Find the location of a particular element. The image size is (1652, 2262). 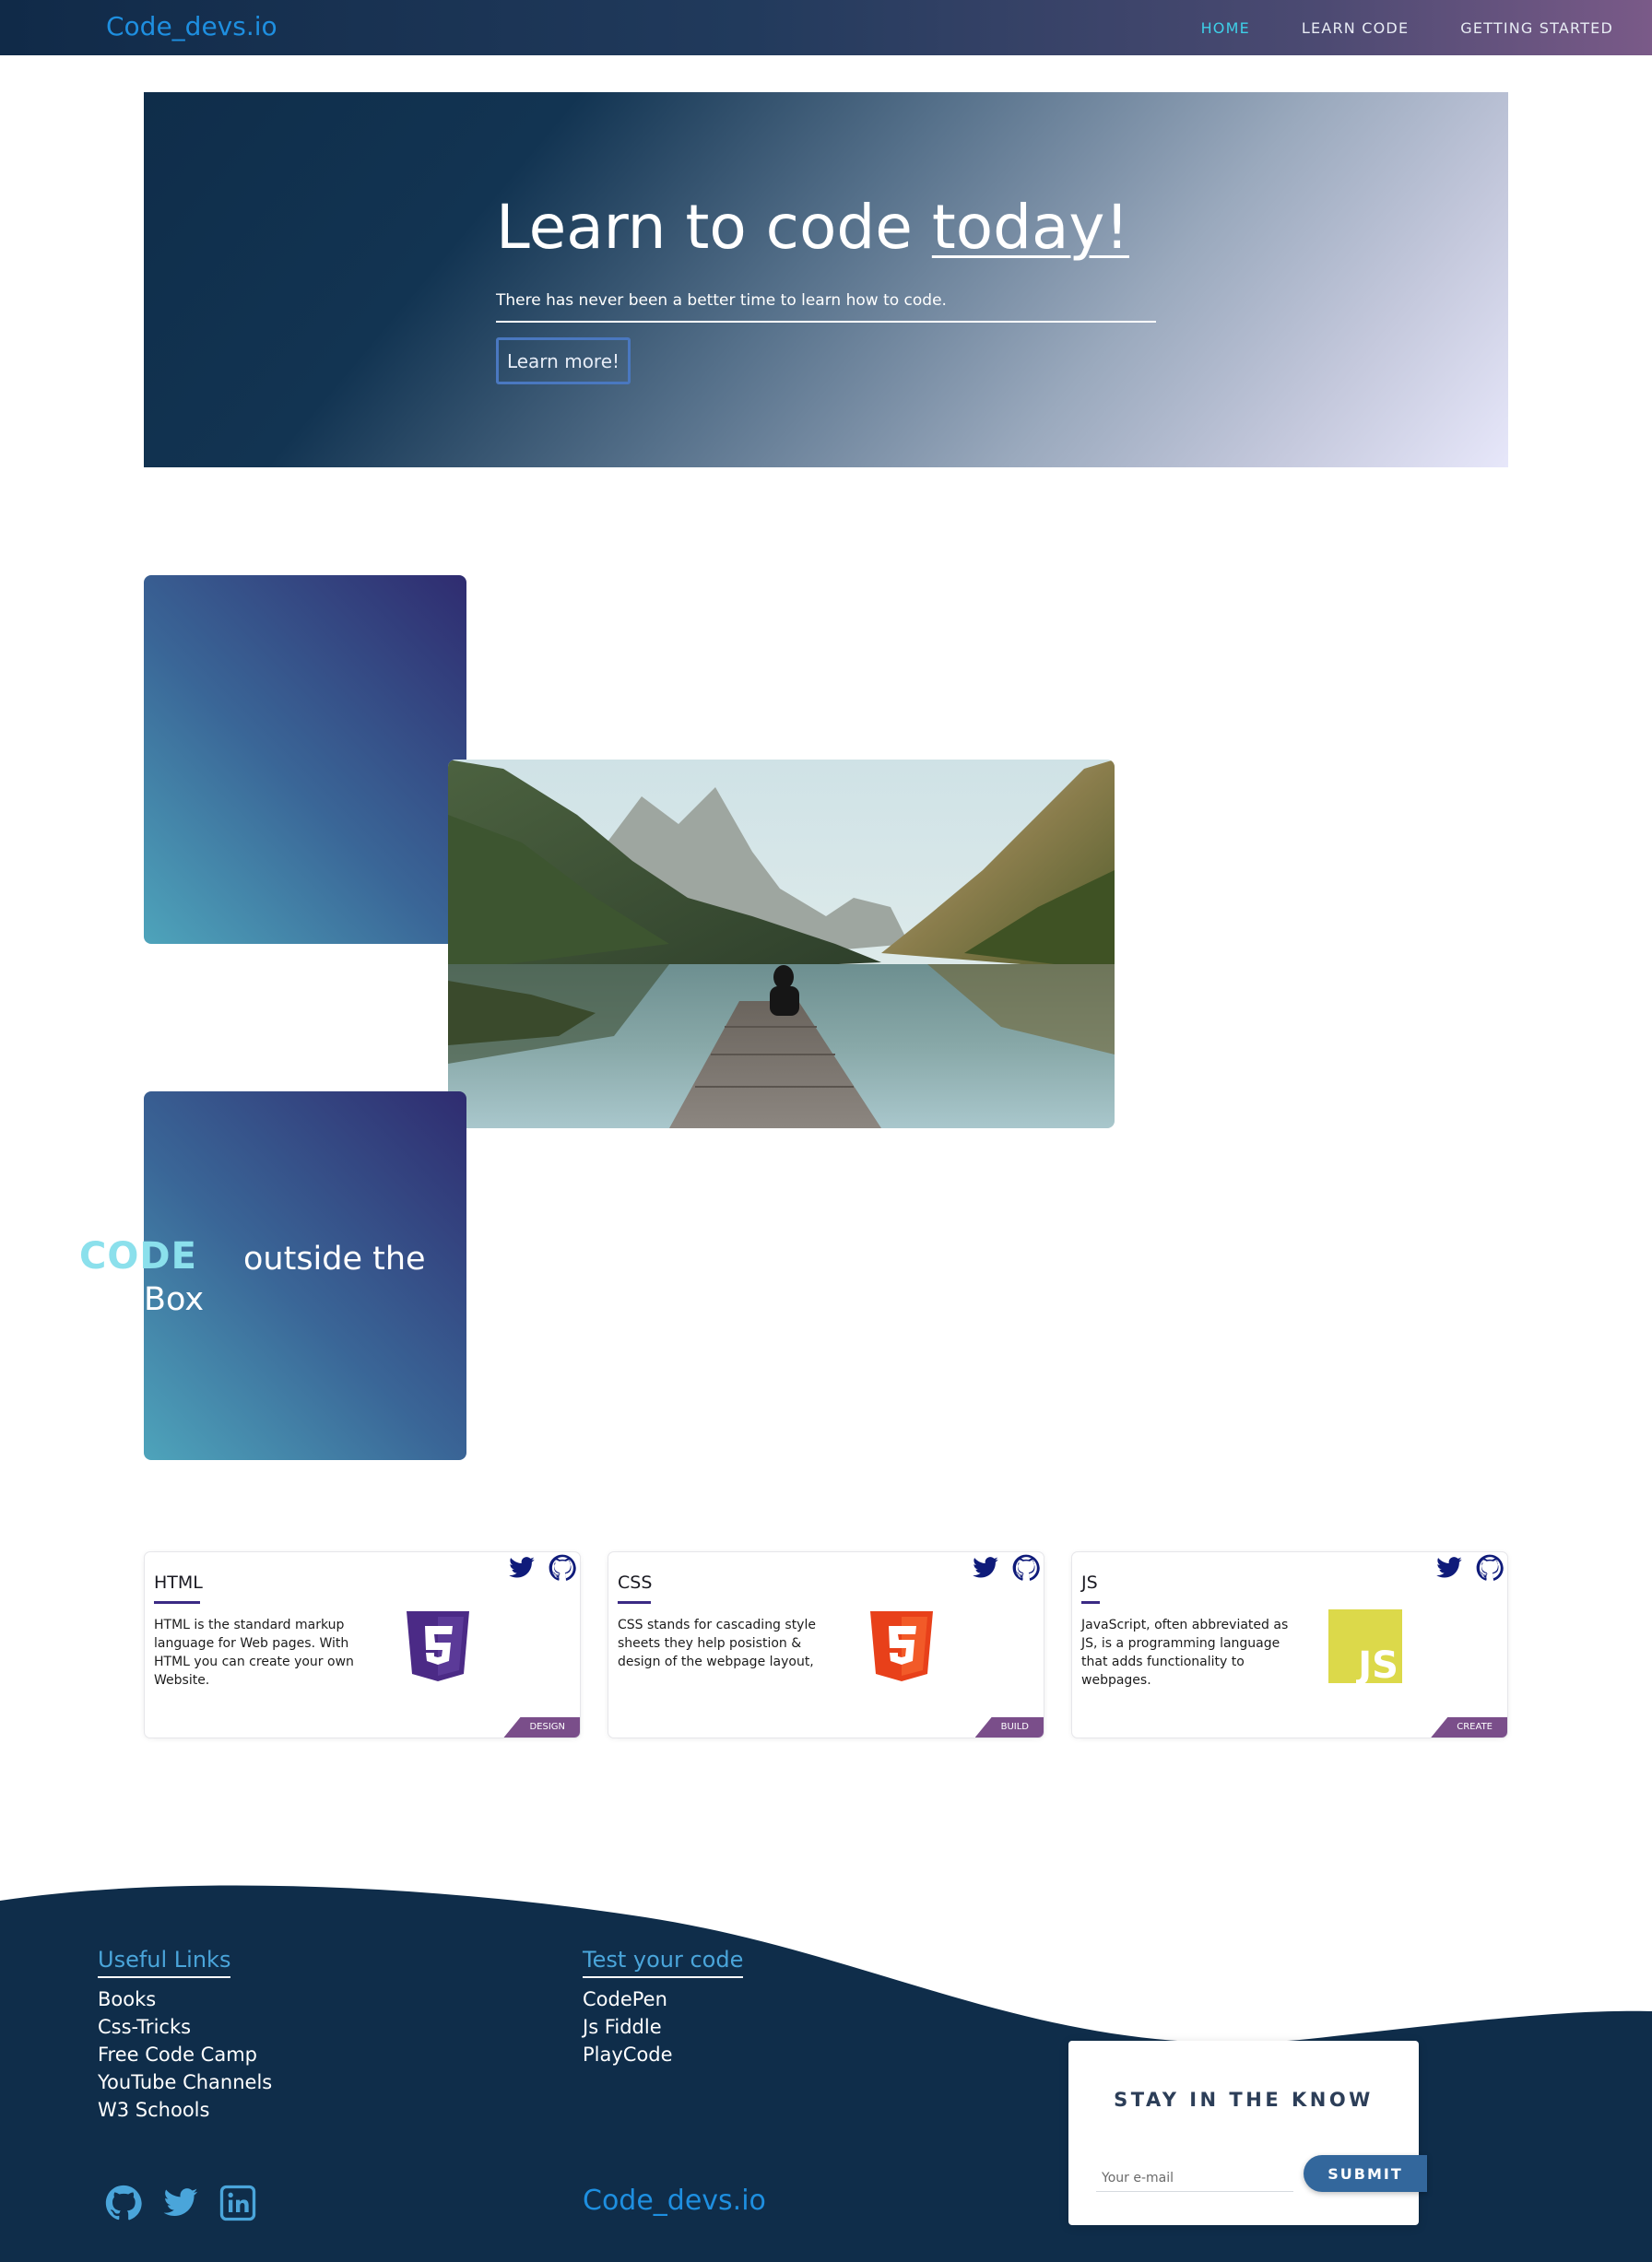

html5-icon is located at coordinates (438, 1646).